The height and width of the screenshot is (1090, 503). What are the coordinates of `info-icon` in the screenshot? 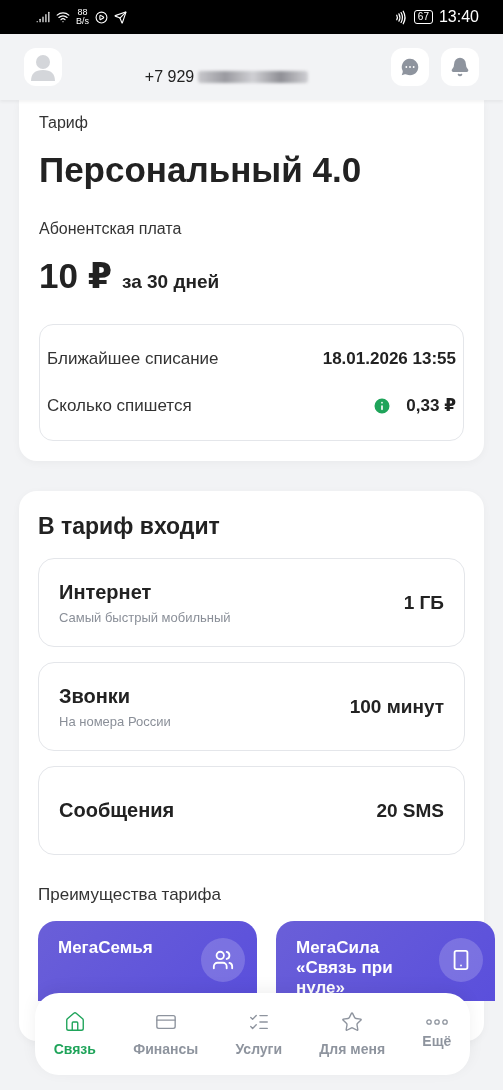 It's located at (382, 405).